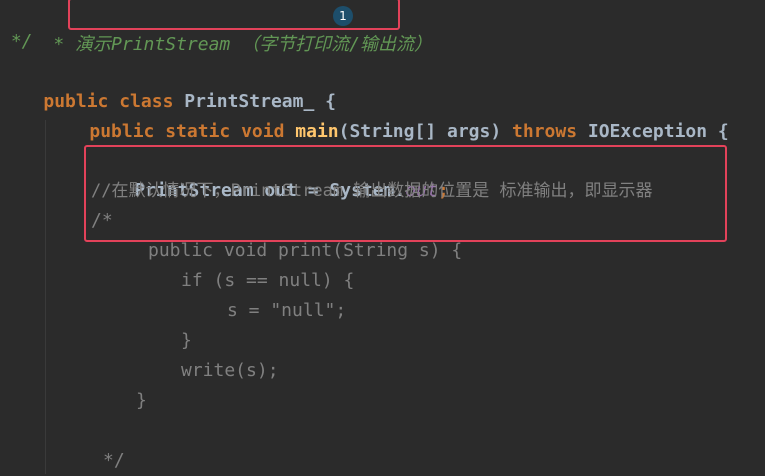 This screenshot has width=765, height=476. Describe the element at coordinates (343, 16) in the screenshot. I see `cursor-badge: 1` at that location.